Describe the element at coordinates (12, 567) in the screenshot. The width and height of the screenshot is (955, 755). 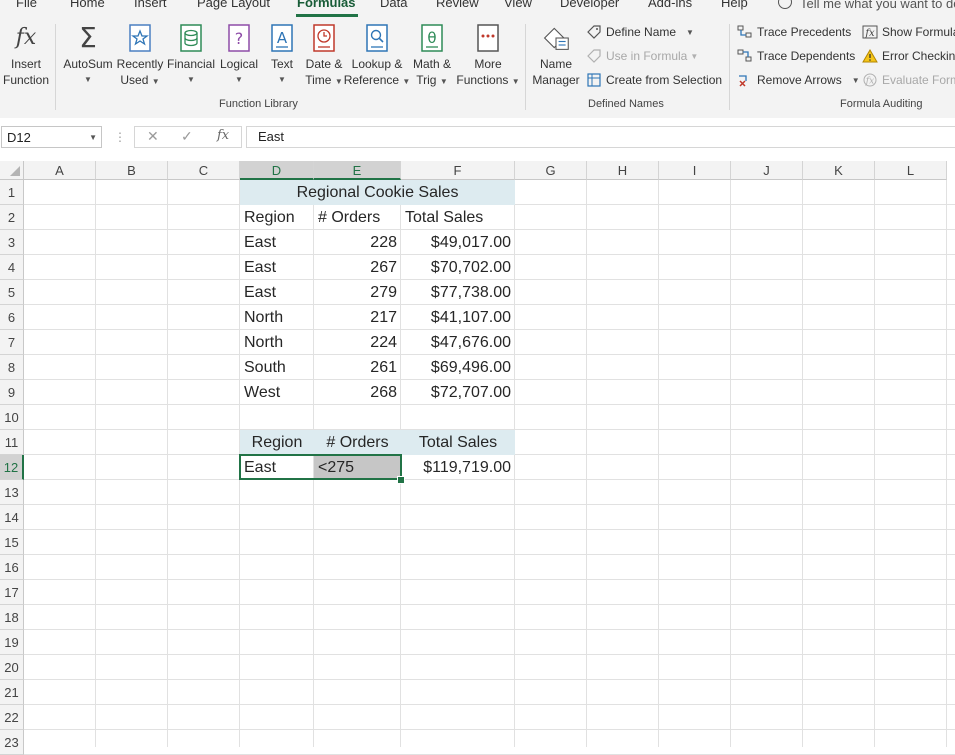
I see `row-header-16: 16` at that location.